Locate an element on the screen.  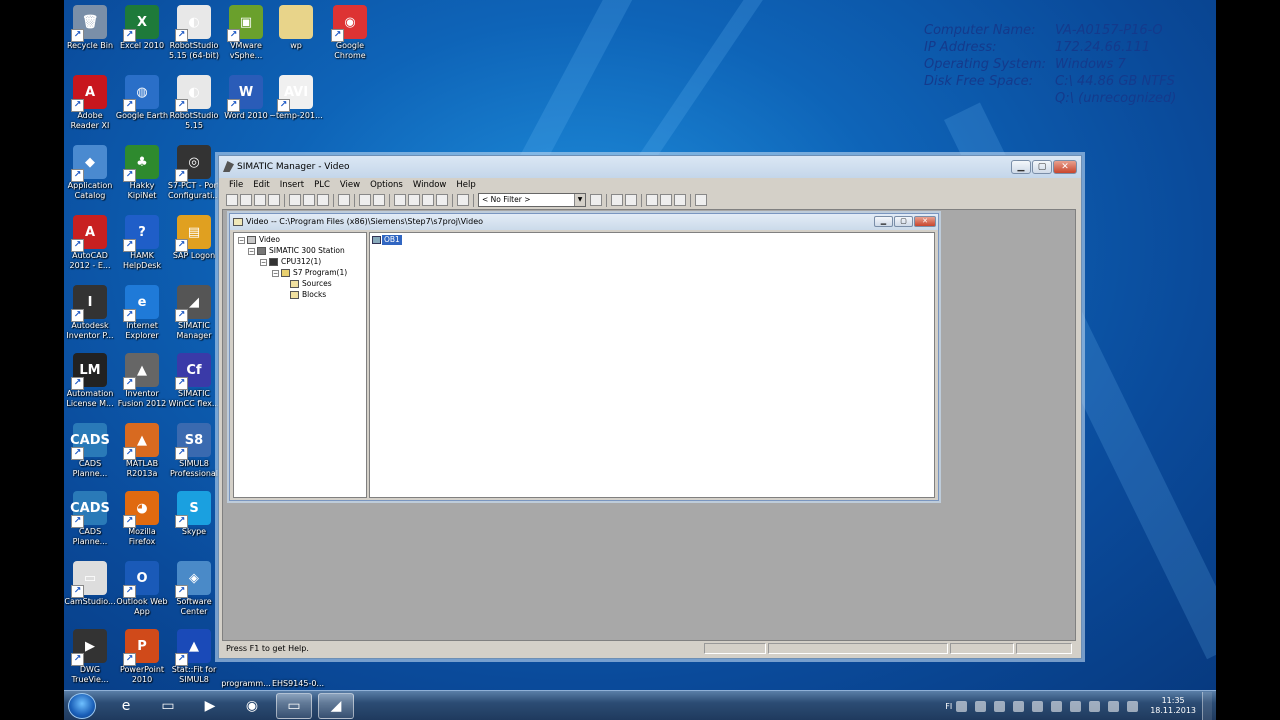
download-icon is located at coordinates (344, 200).